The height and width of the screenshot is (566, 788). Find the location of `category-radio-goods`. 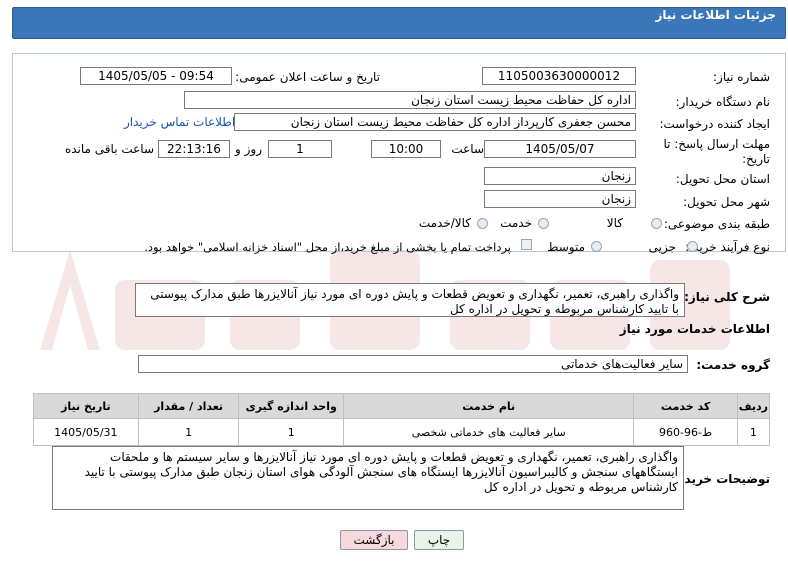

category-radio-goods is located at coordinates (656, 223).